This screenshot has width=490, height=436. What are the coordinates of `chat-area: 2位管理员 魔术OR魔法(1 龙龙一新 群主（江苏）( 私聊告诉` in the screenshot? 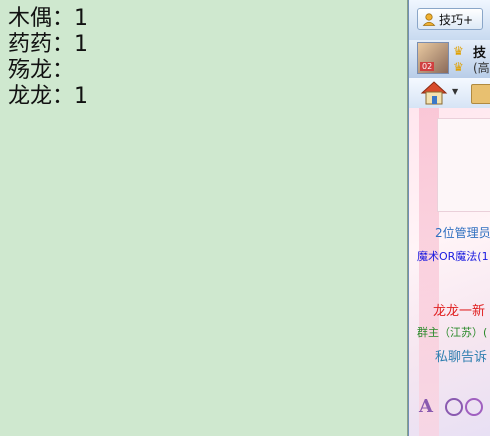 It's located at (449, 272).